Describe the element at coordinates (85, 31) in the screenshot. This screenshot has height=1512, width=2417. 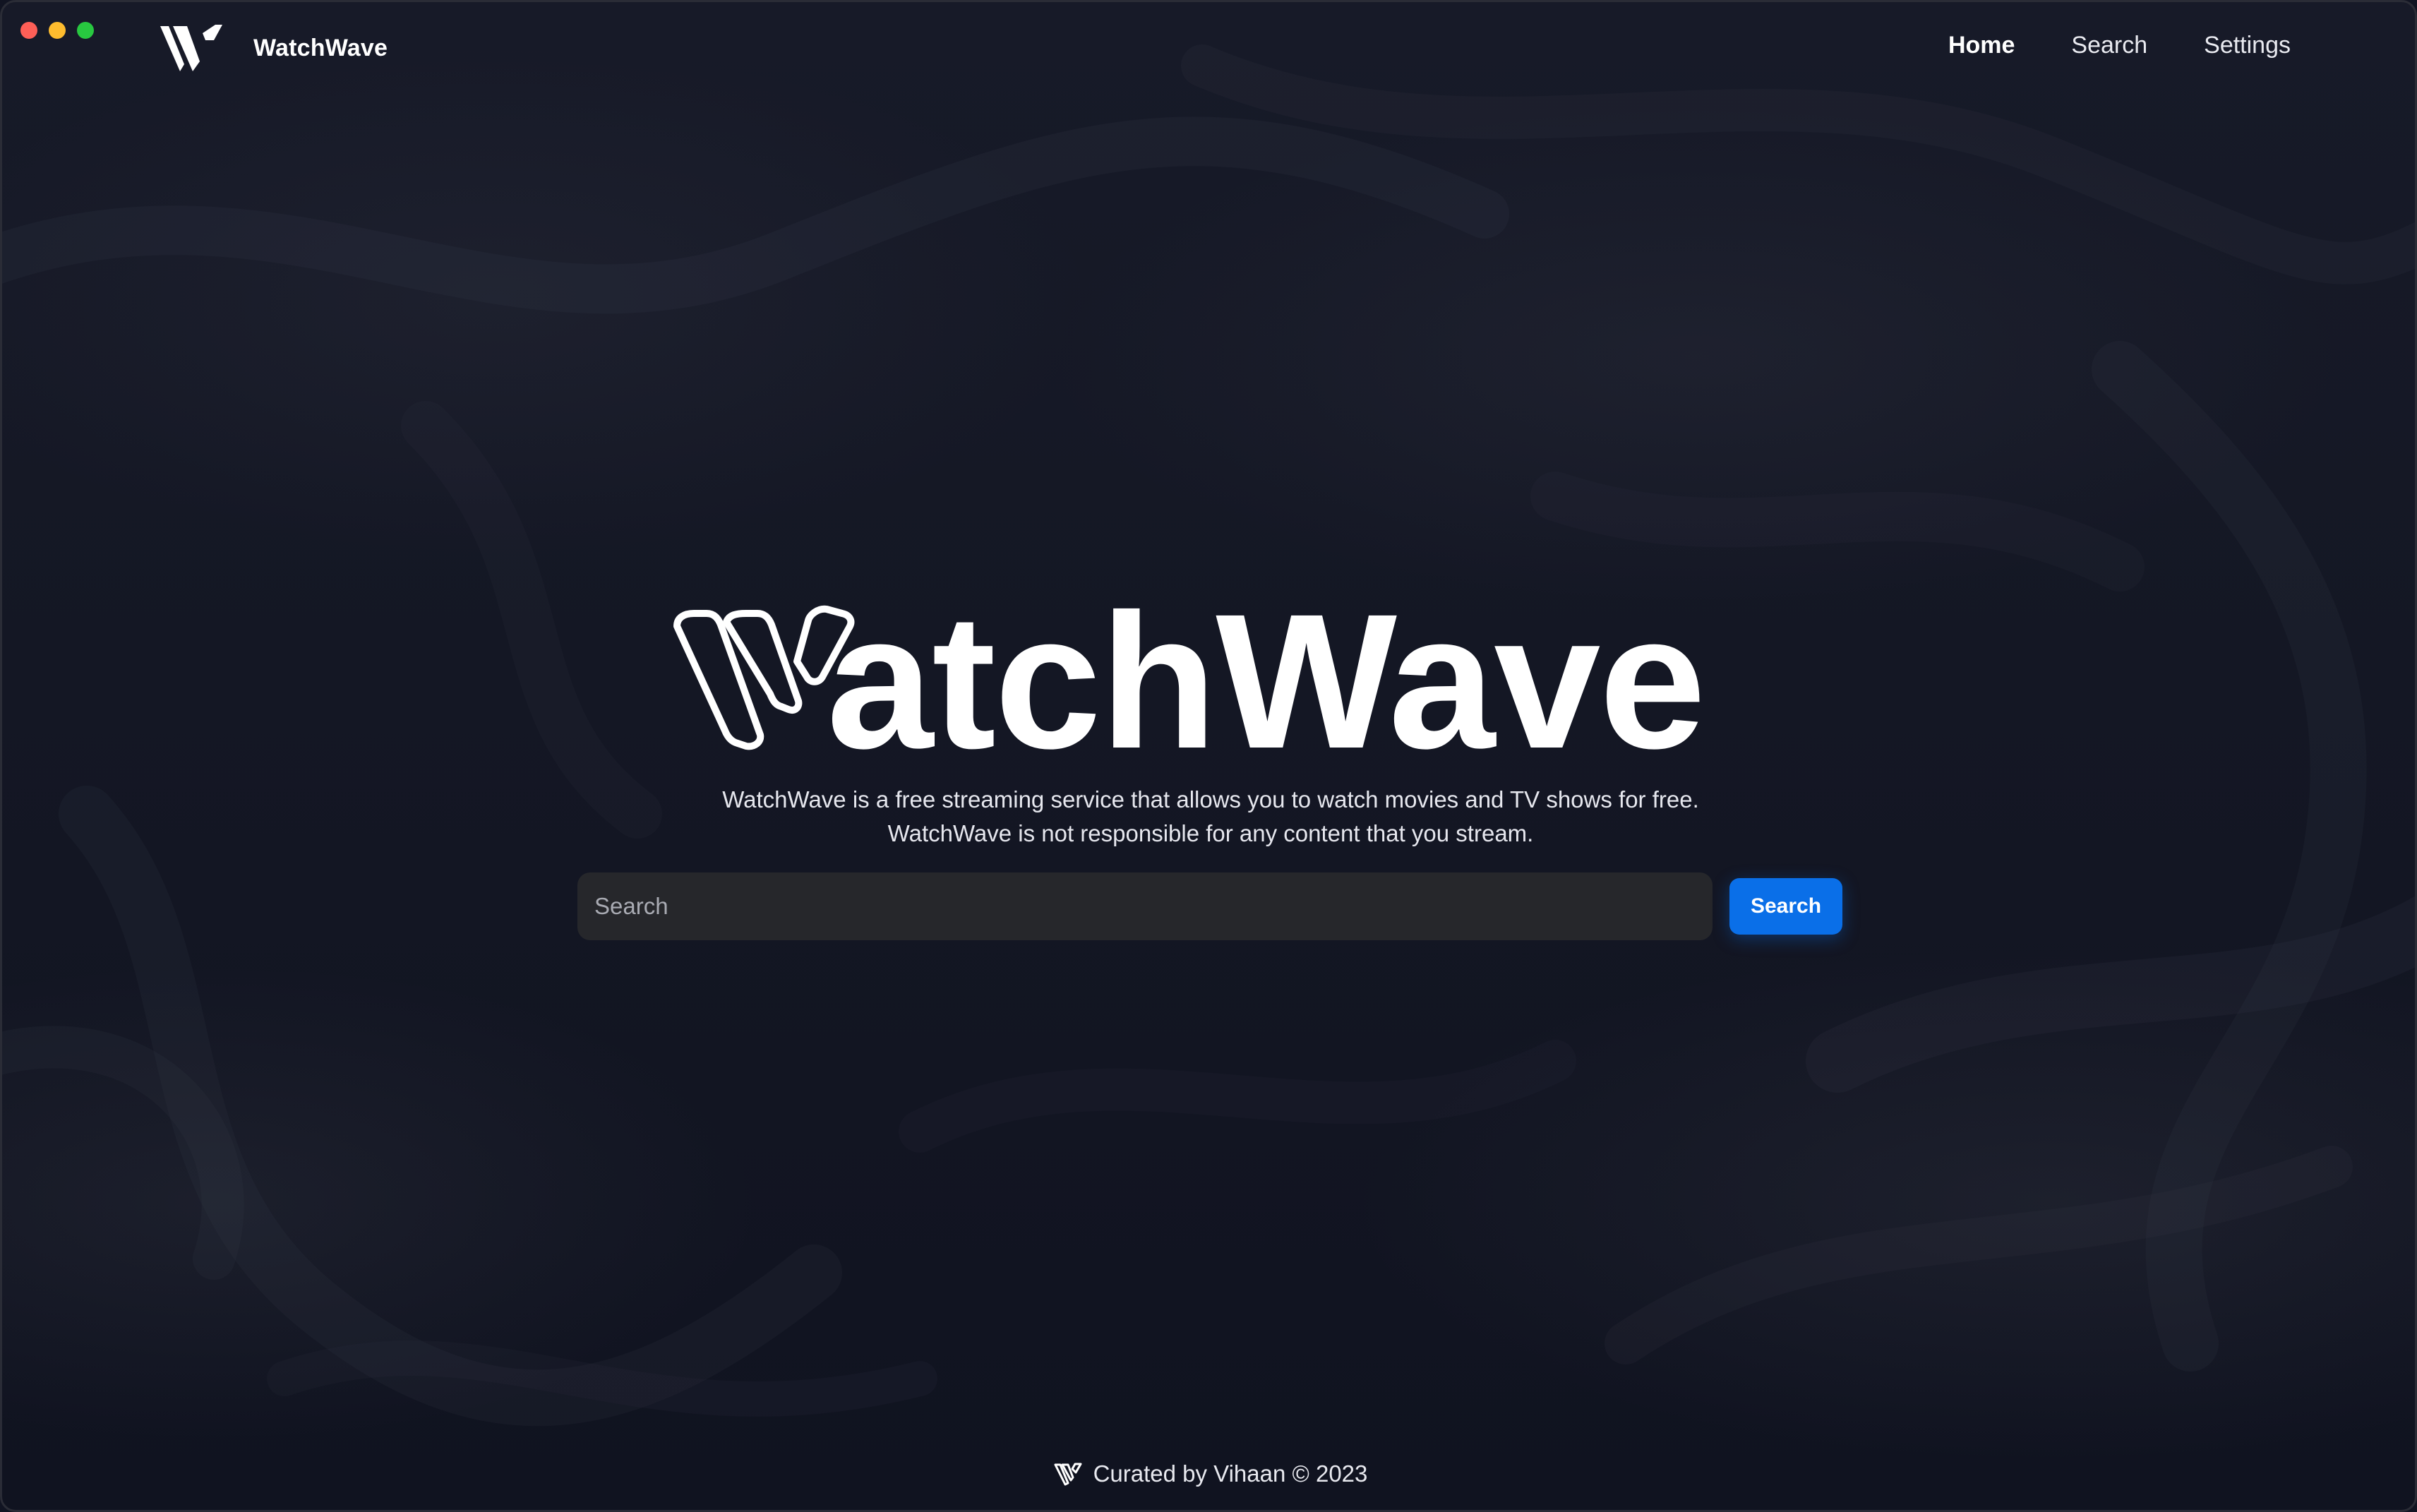
I see `zoom-window-button` at that location.